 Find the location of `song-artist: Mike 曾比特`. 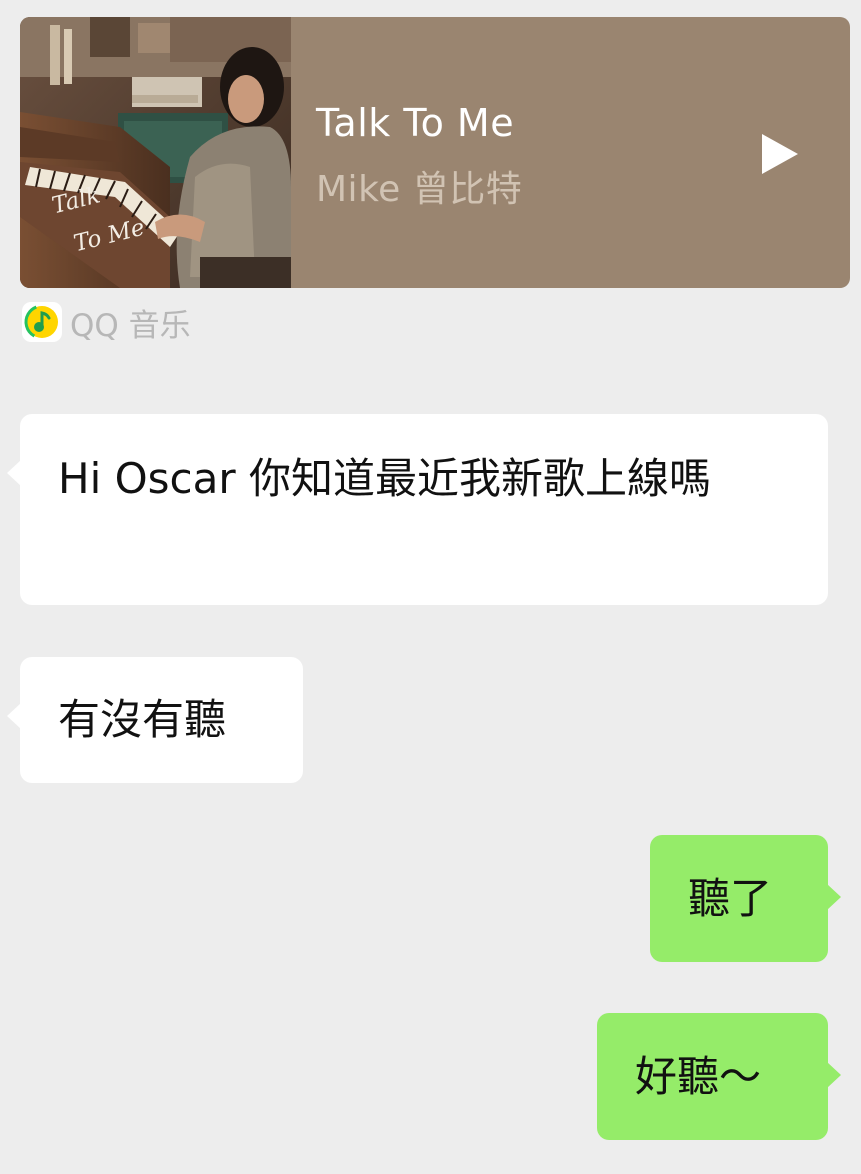

song-artist: Mike 曾比特 is located at coordinates (419, 189).